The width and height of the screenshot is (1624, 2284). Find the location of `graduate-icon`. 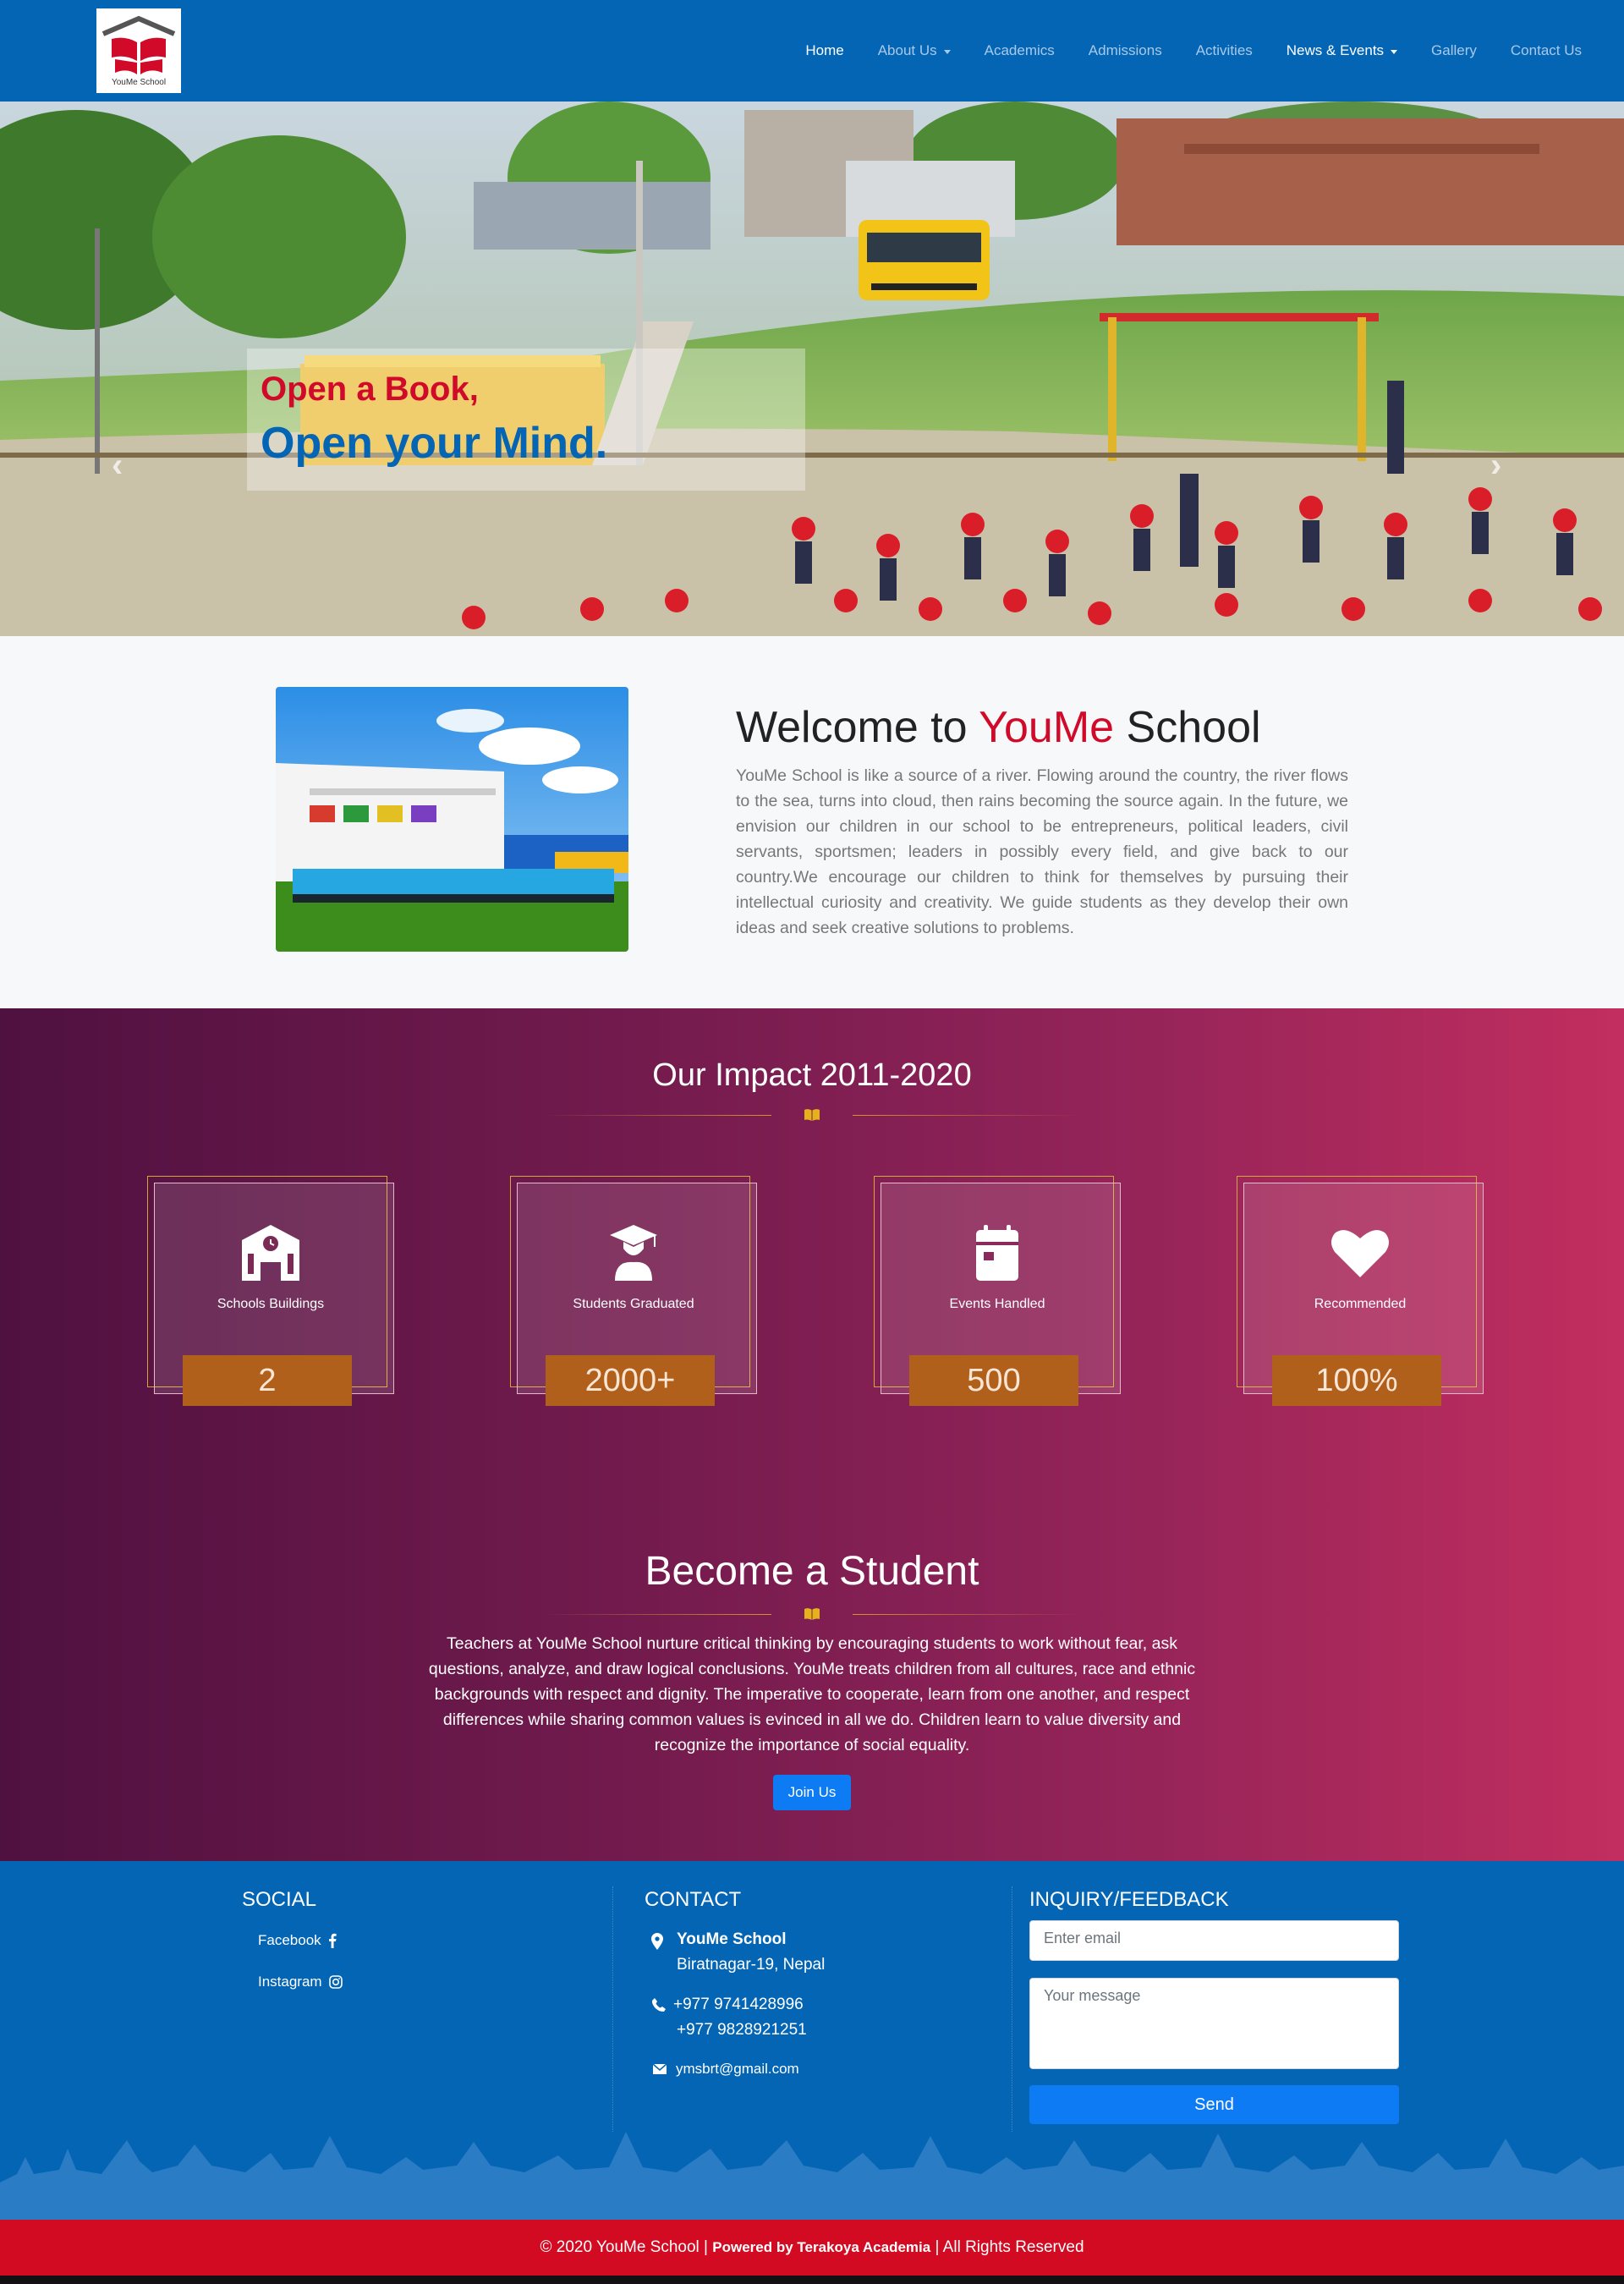

graduate-icon is located at coordinates (634, 1253).